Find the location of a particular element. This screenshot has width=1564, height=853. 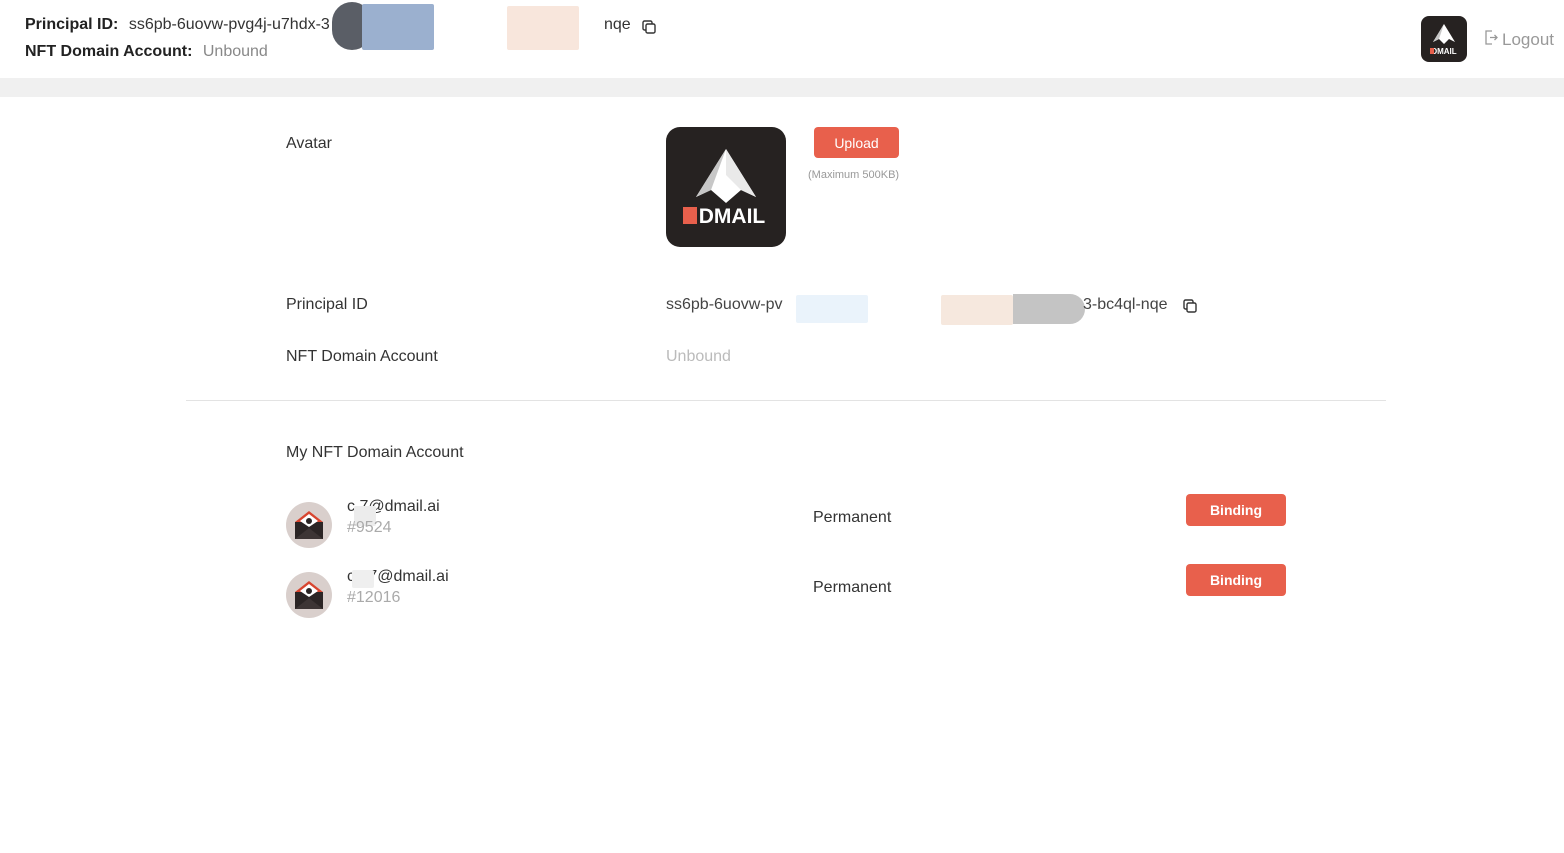

principal-id-label: Principal ID is located at coordinates (327, 304).